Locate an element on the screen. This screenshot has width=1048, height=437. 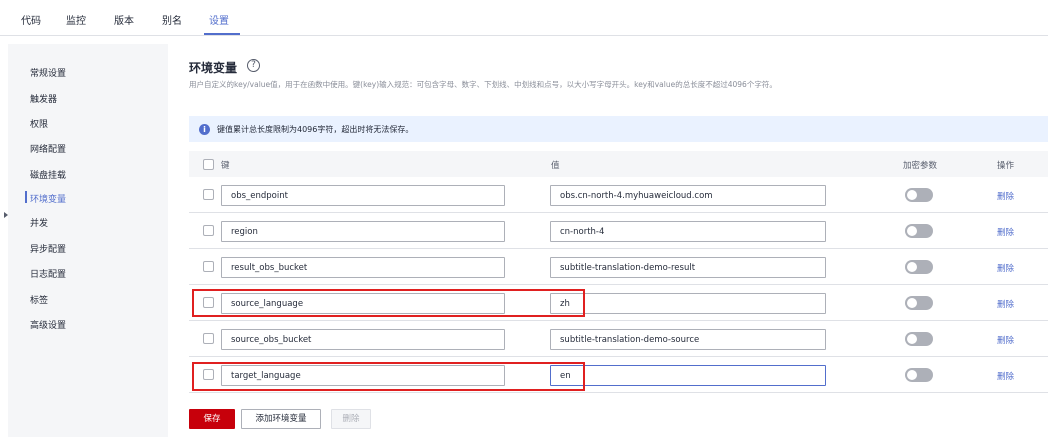
add-env-var-button: 添加环境变量 is located at coordinates (281, 419).